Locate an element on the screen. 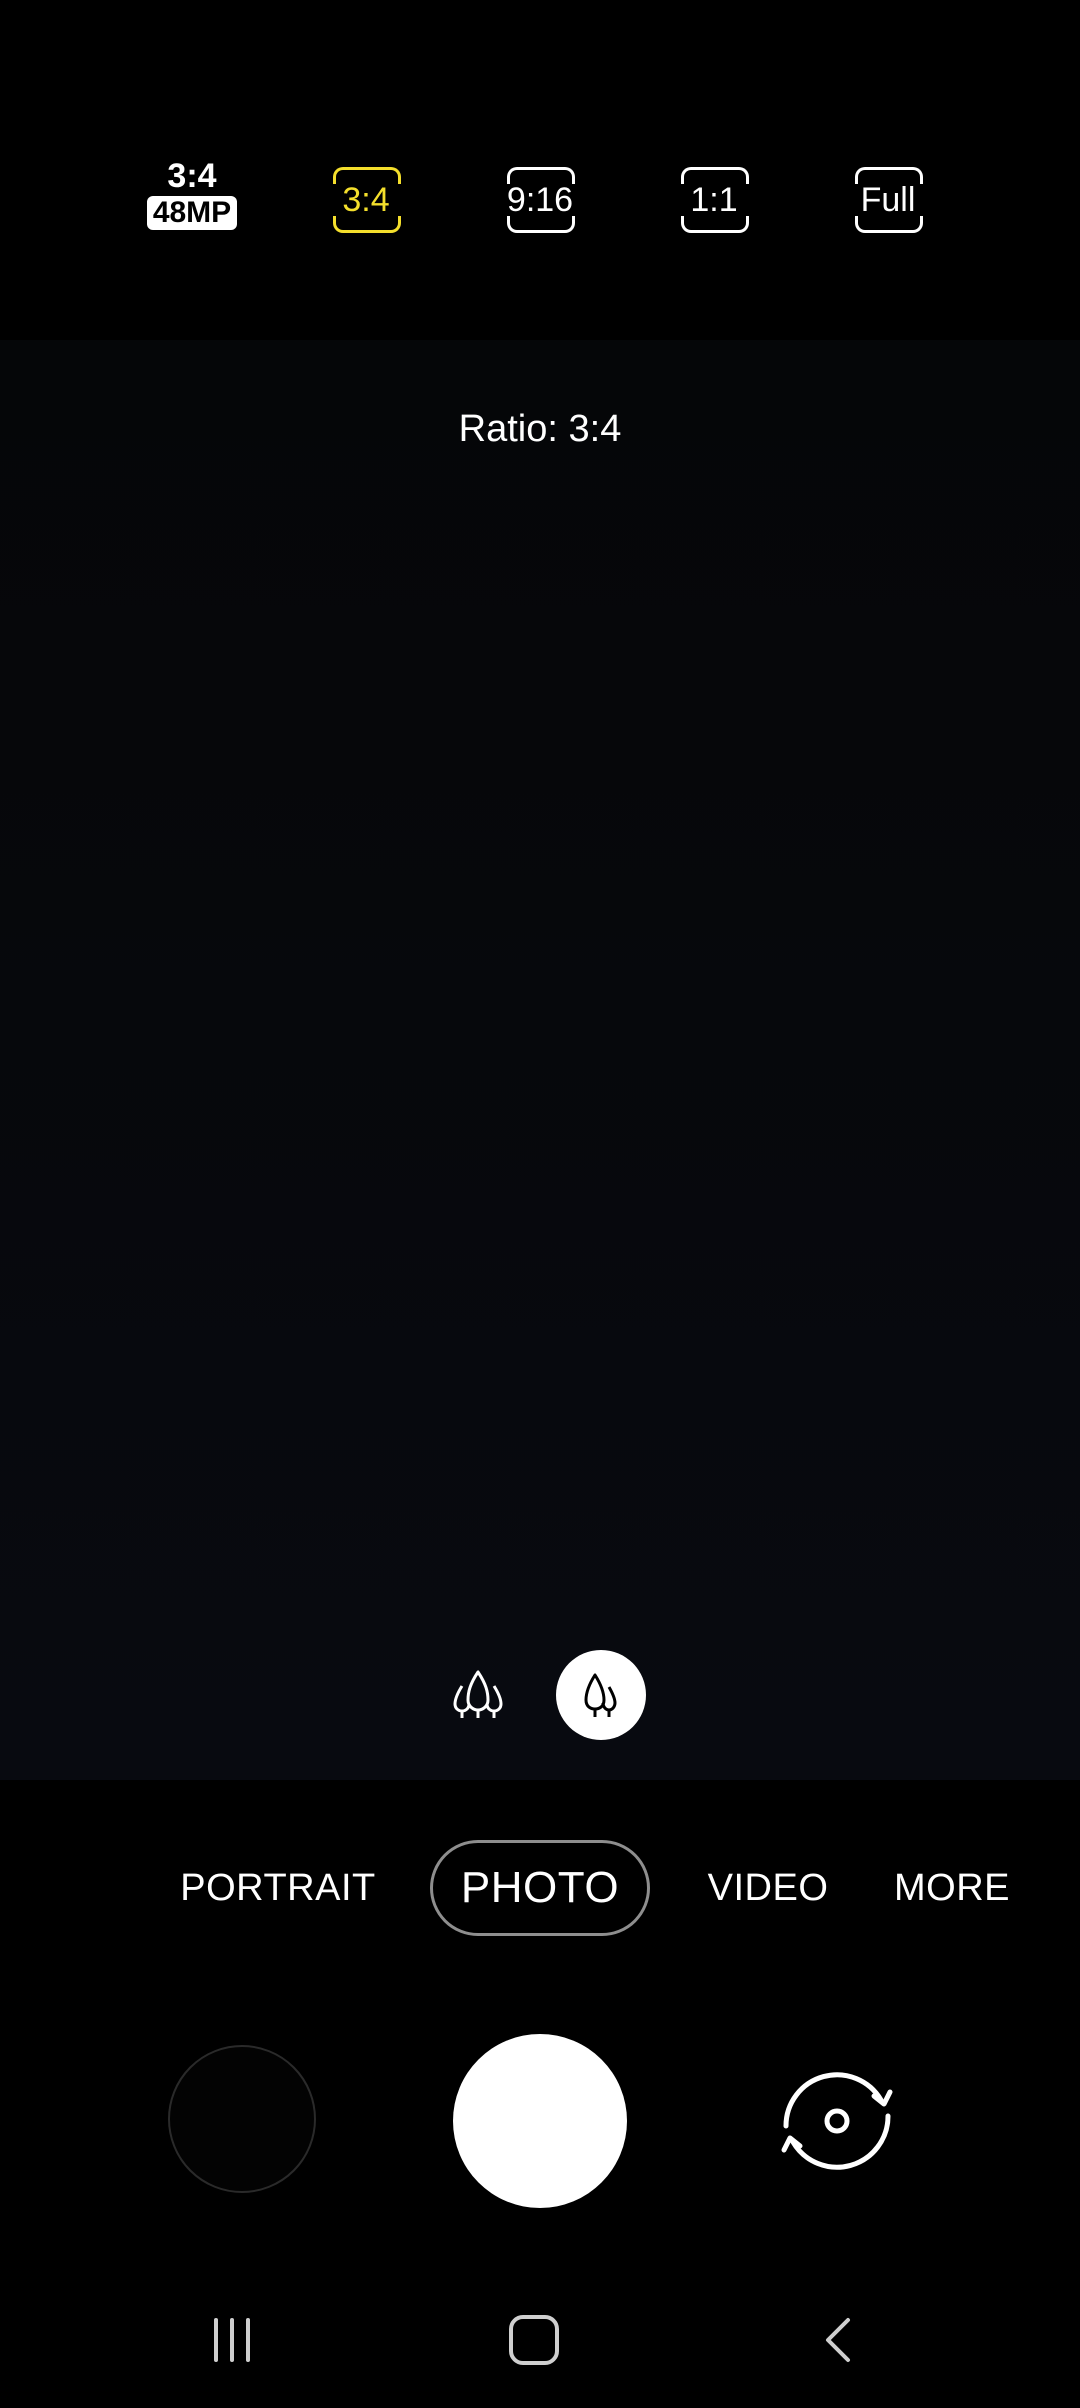  ratio-option-3-4-48mp: 3:4 48MP is located at coordinates (192, 208).